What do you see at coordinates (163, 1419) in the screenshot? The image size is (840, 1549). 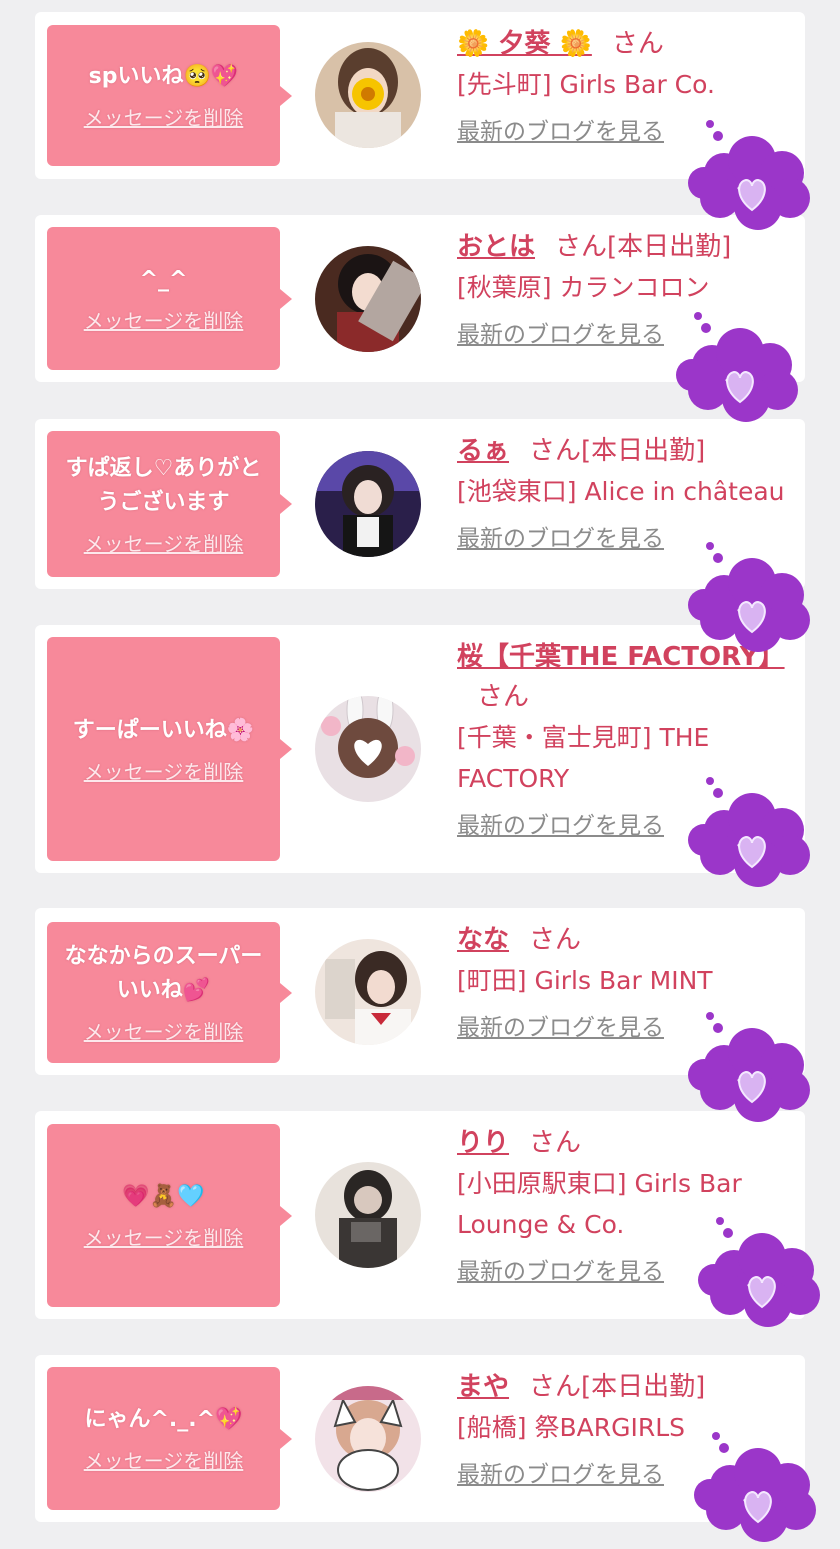 I see `message-text: にゃん^._.^💖` at bounding box center [163, 1419].